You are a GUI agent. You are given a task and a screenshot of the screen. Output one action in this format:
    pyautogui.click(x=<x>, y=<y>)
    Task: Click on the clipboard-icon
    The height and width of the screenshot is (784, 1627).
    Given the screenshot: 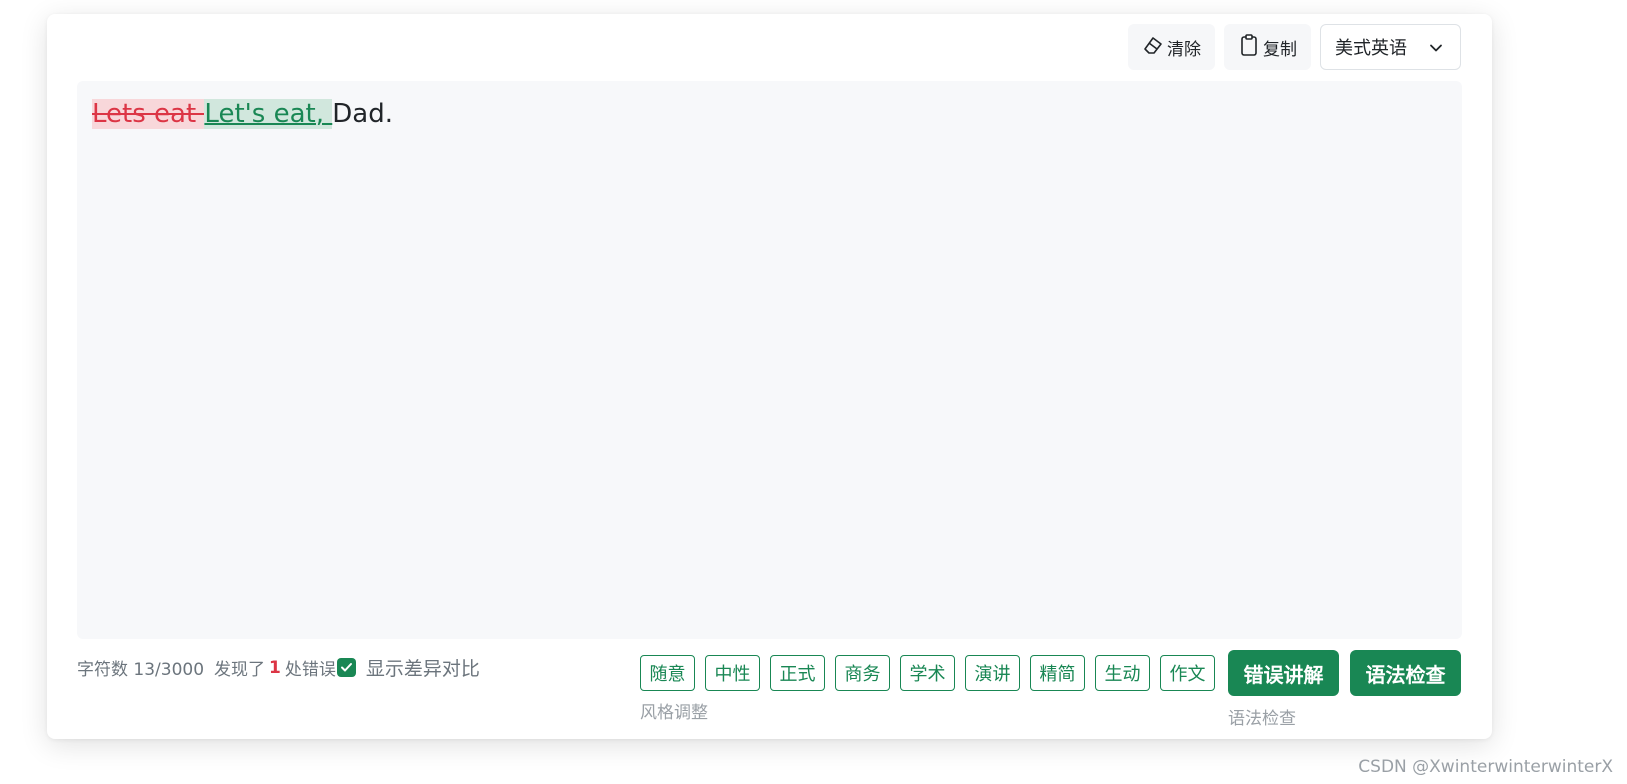 What is the action you would take?
    pyautogui.click(x=1249, y=47)
    